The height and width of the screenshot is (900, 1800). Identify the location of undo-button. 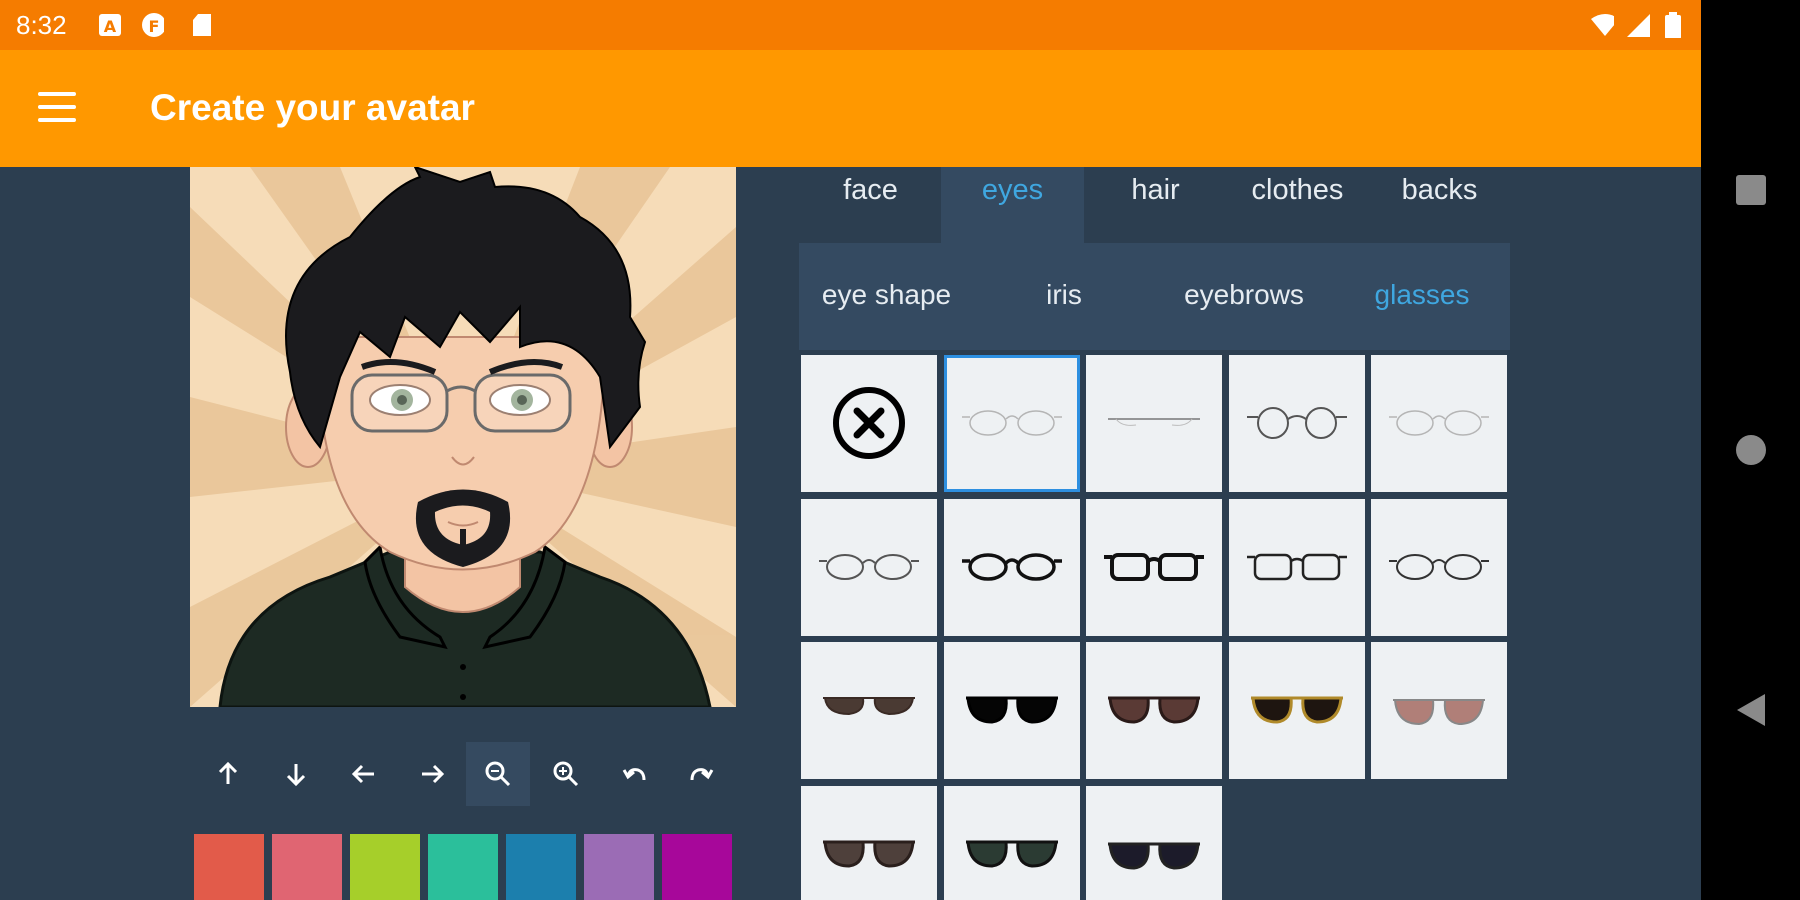
(634, 774).